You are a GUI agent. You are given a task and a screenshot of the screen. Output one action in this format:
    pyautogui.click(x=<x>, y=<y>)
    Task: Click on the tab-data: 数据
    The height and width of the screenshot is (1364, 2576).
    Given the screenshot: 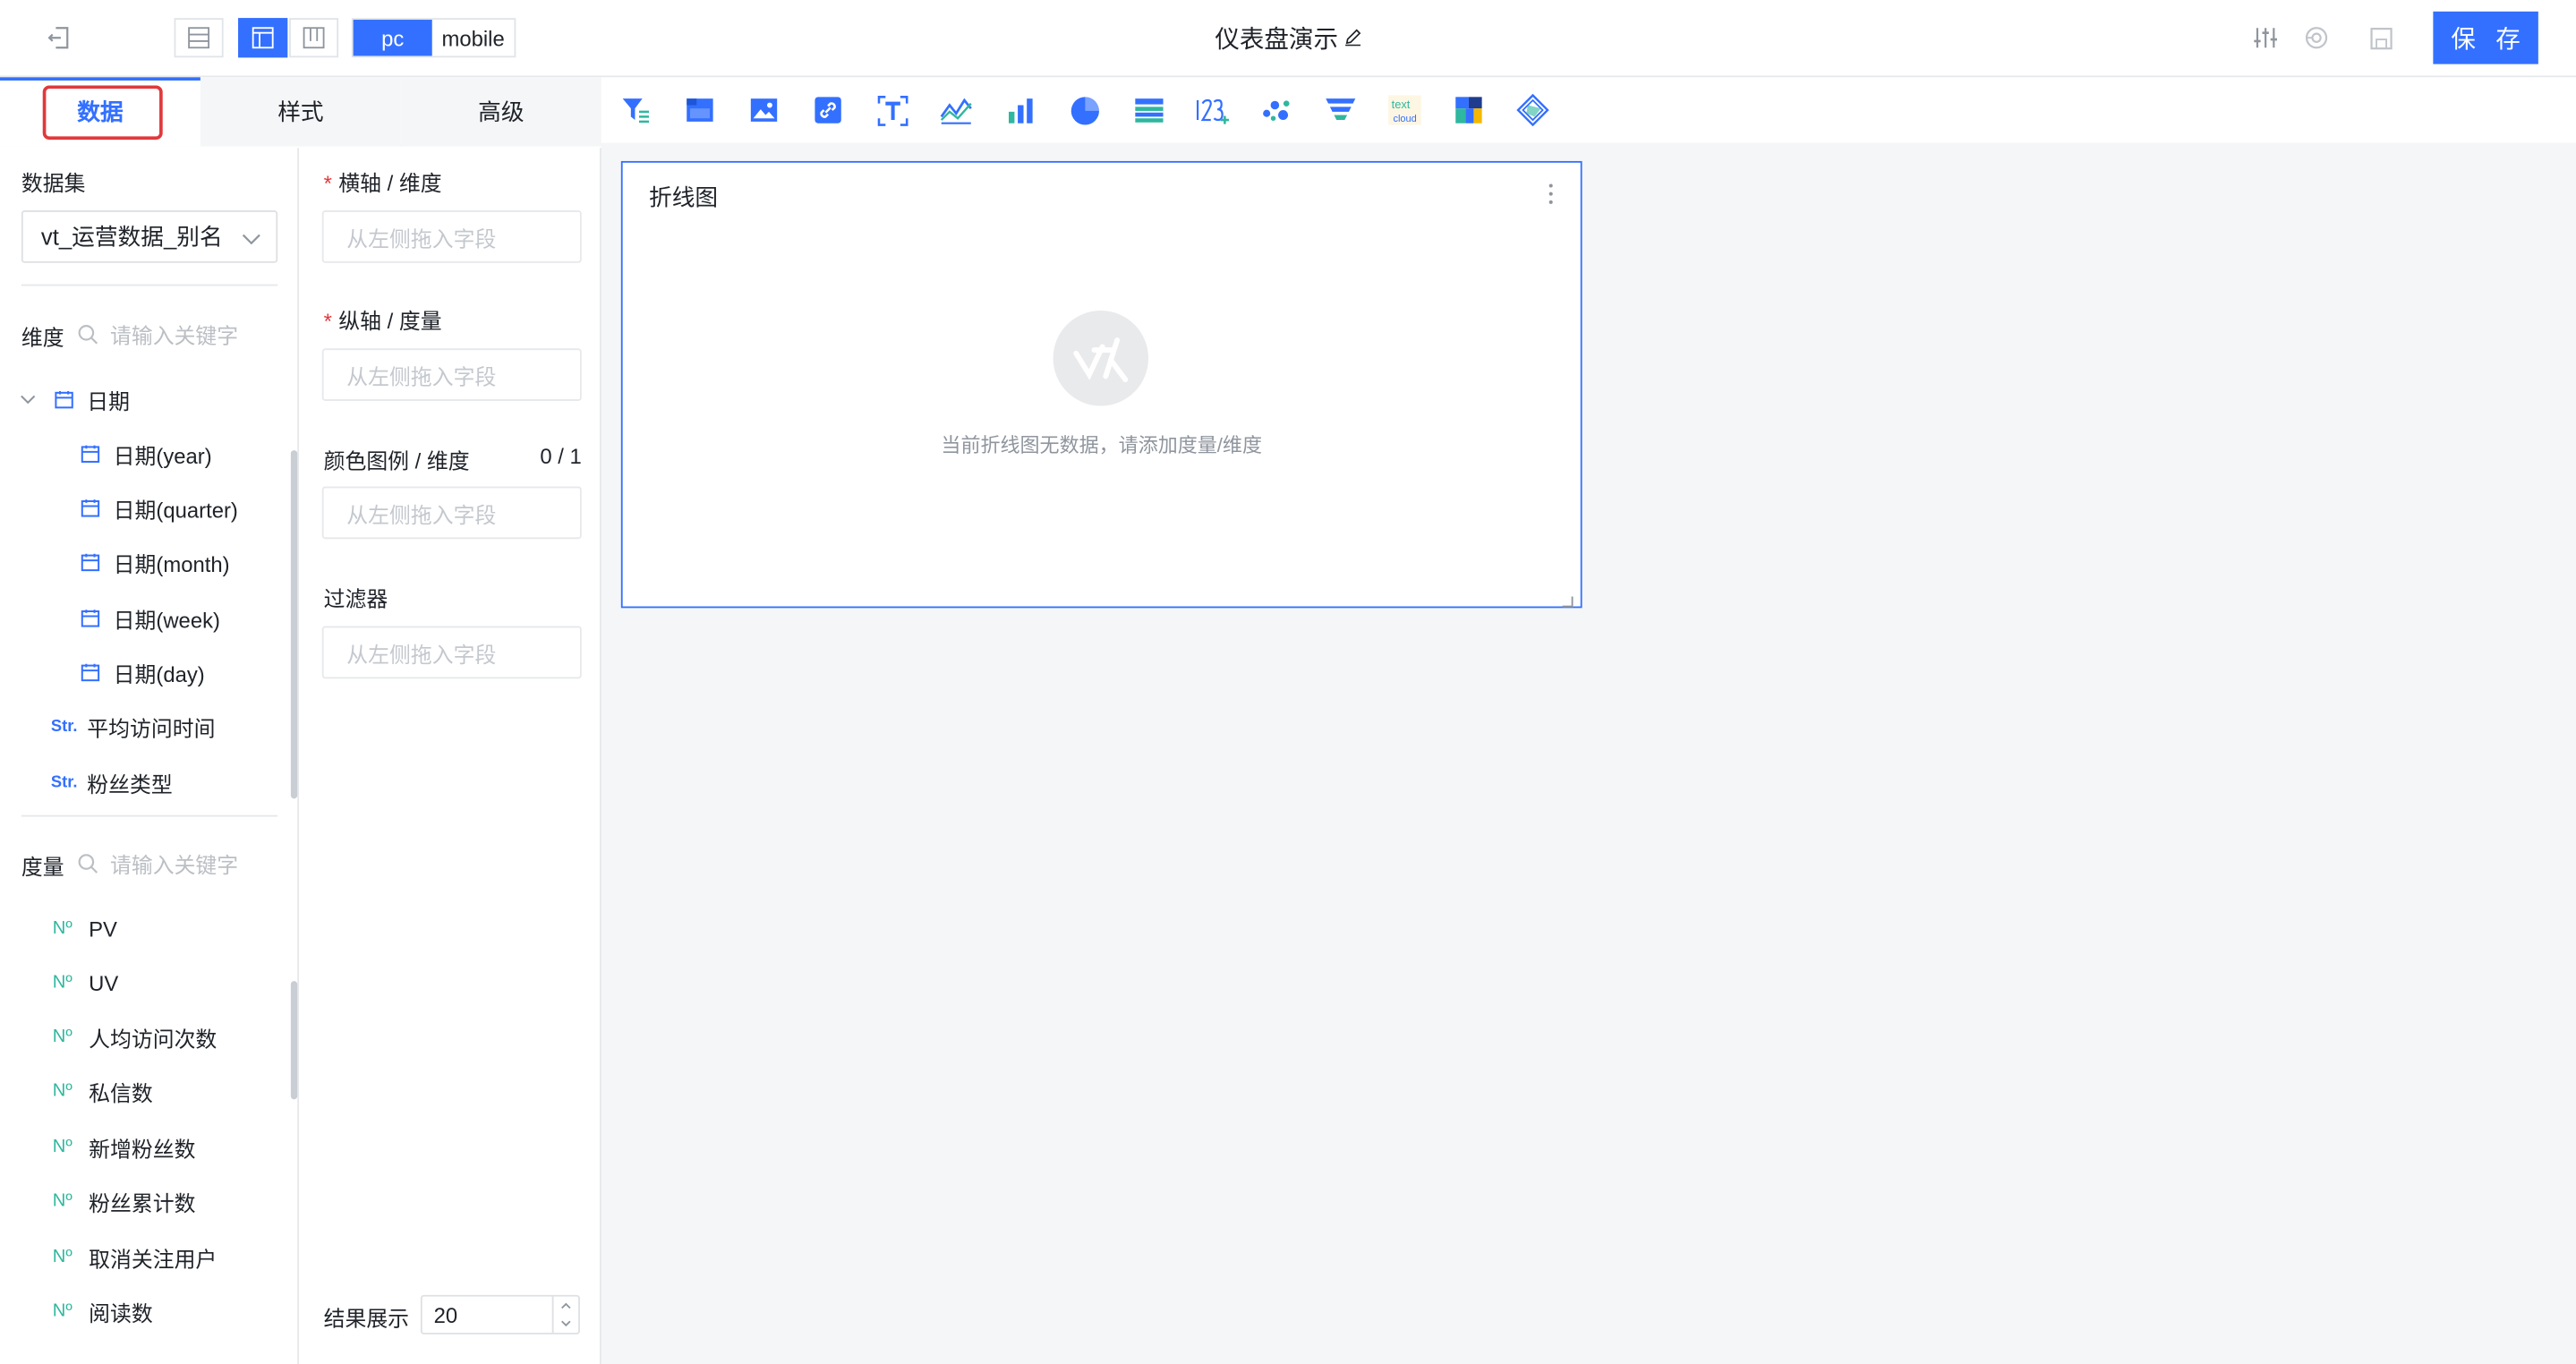 What is the action you would take?
    pyautogui.click(x=100, y=112)
    